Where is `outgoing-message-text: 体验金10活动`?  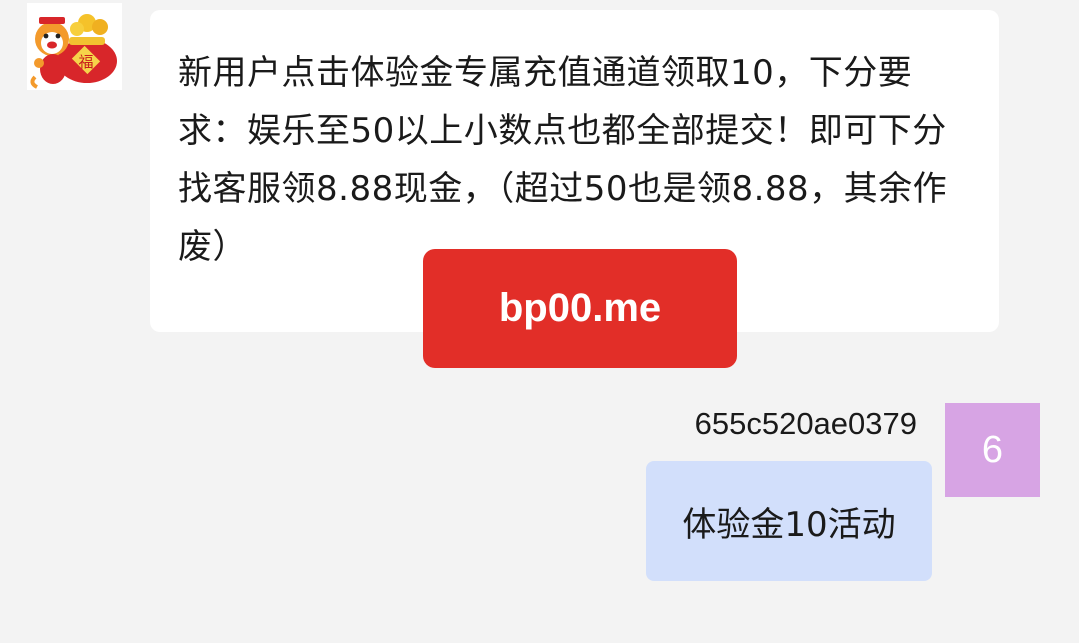
outgoing-message-text: 体验金10活动 is located at coordinates (789, 524).